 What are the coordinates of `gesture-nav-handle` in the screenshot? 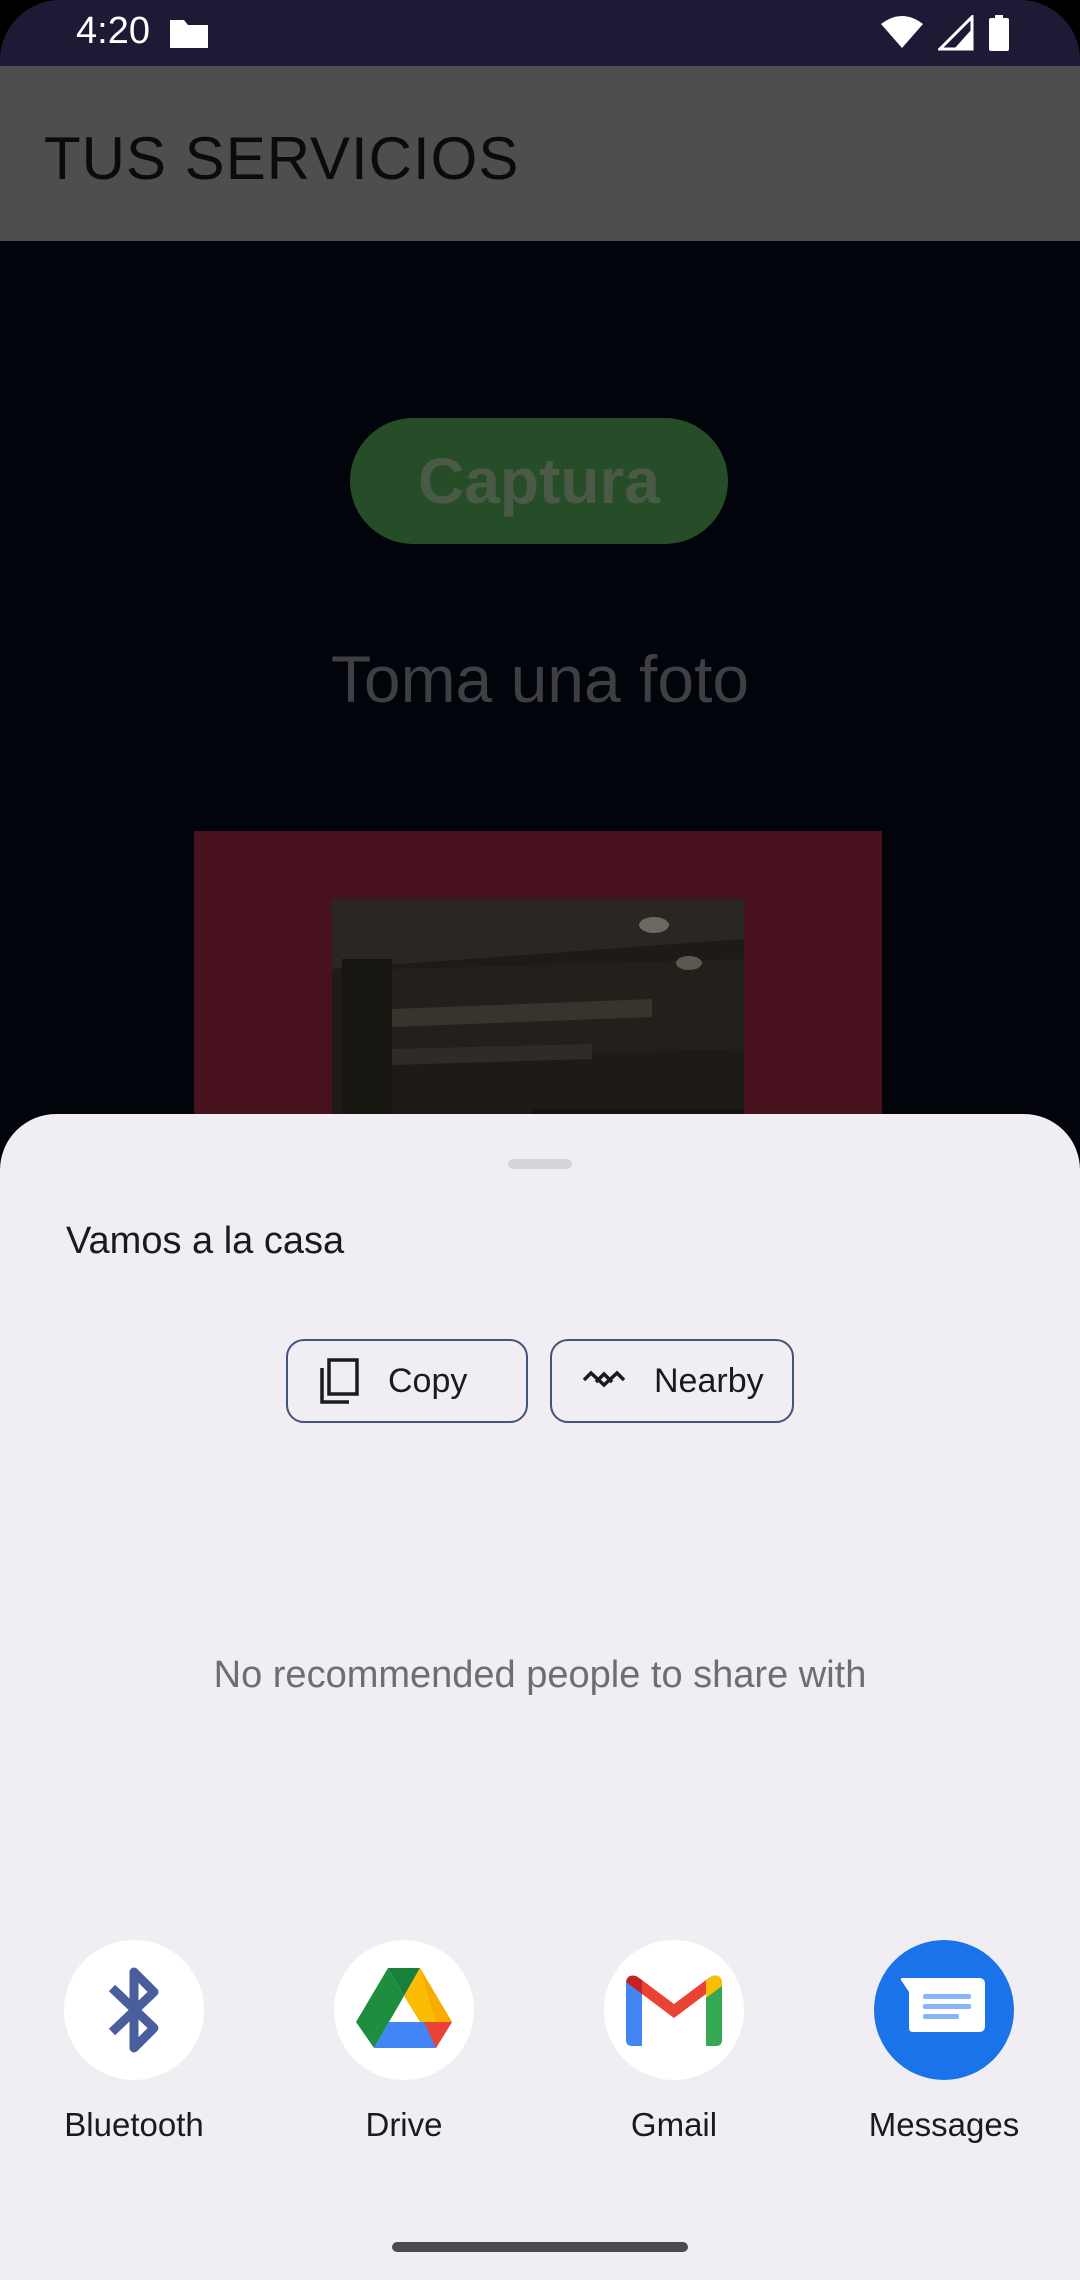 It's located at (540, 2247).